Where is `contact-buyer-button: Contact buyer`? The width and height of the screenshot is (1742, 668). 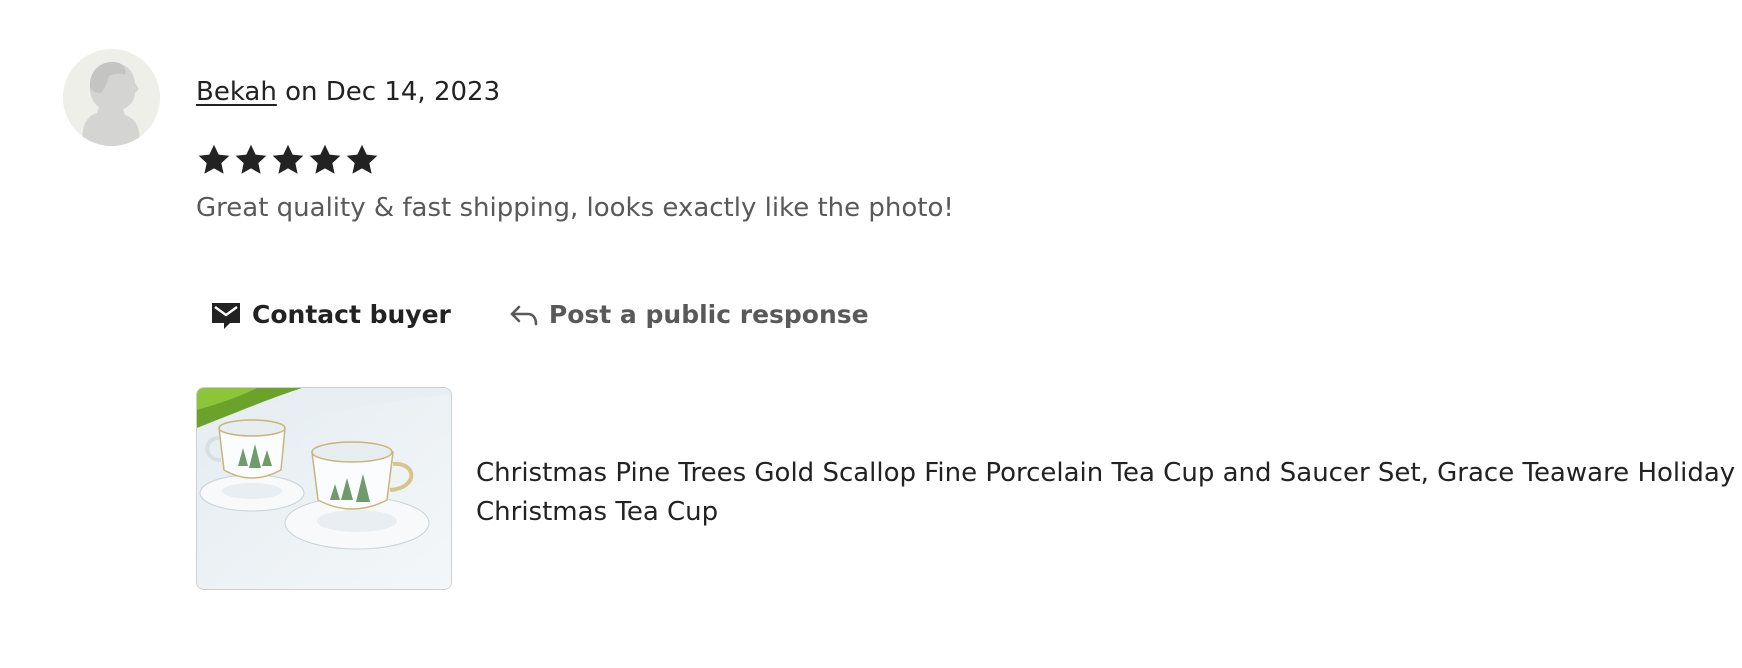
contact-buyer-button: Contact buyer is located at coordinates (330, 315).